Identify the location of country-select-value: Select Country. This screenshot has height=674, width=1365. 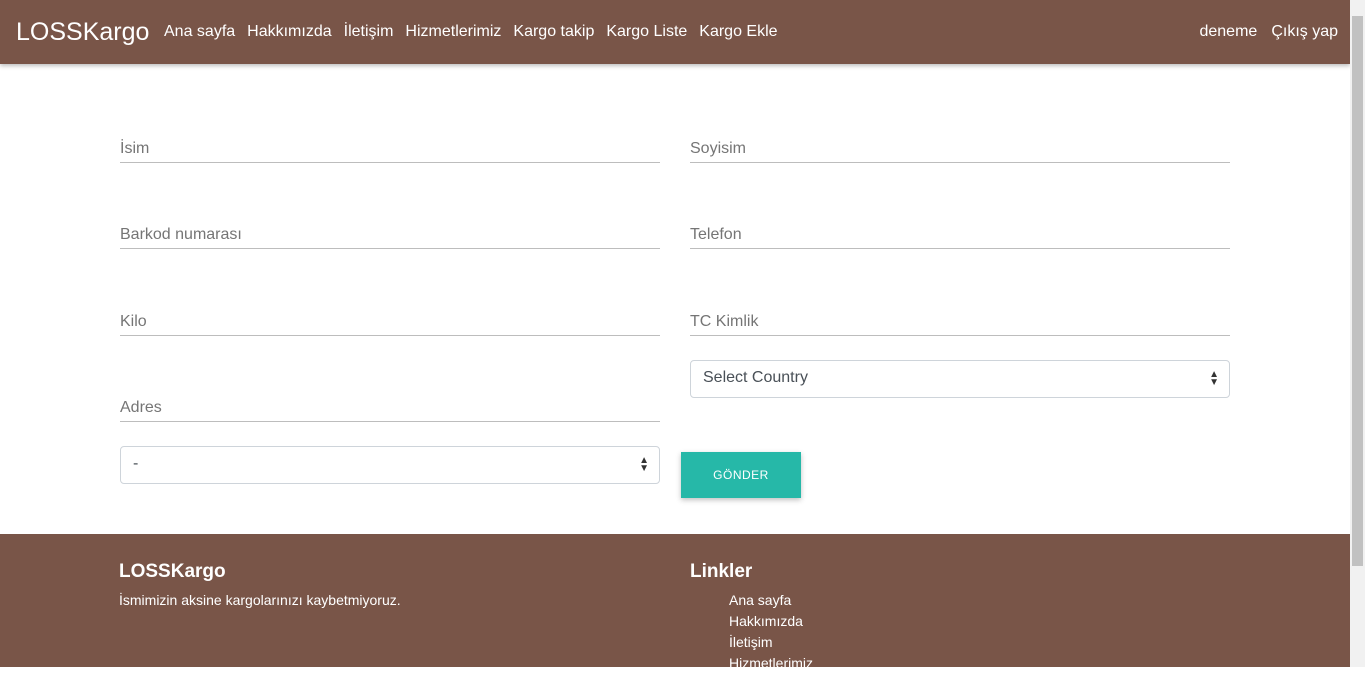
(755, 377).